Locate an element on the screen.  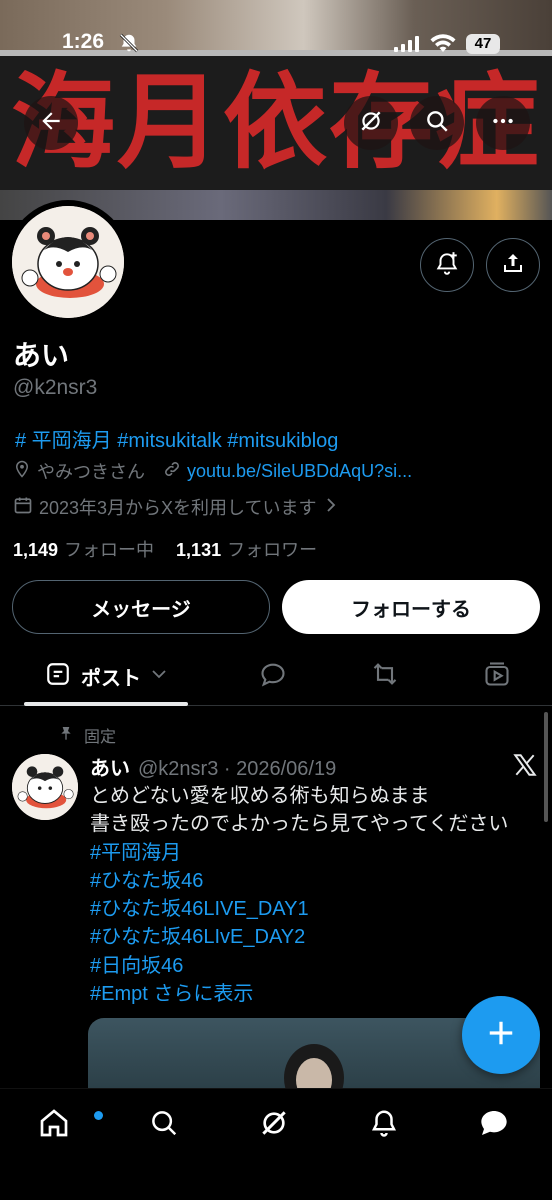
nav-notifications is located at coordinates (384, 1125).